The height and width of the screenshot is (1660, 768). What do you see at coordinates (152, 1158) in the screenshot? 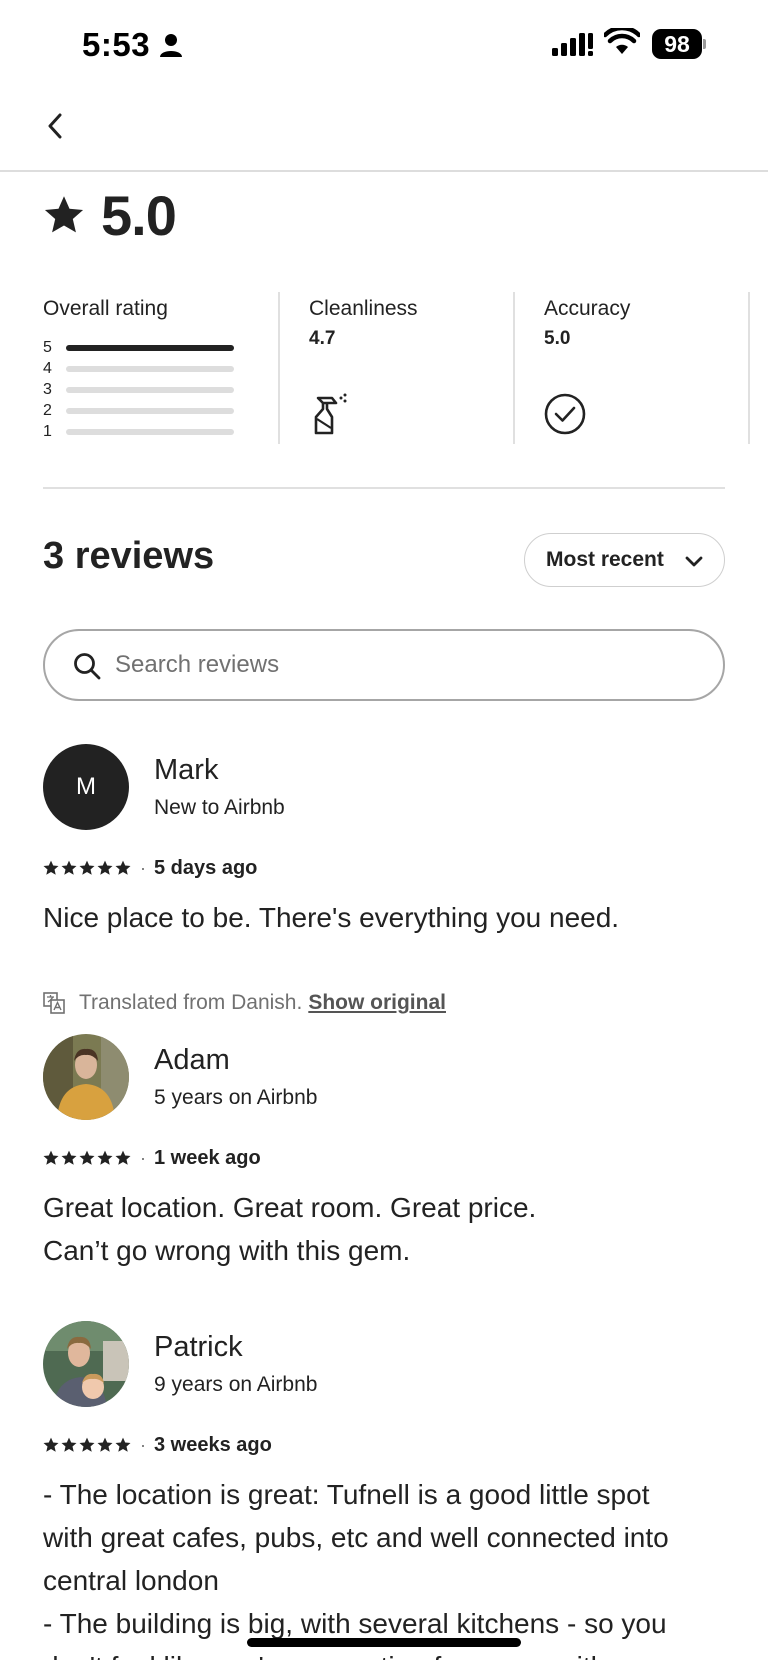
I see `review-meta: · 1 week ago` at bounding box center [152, 1158].